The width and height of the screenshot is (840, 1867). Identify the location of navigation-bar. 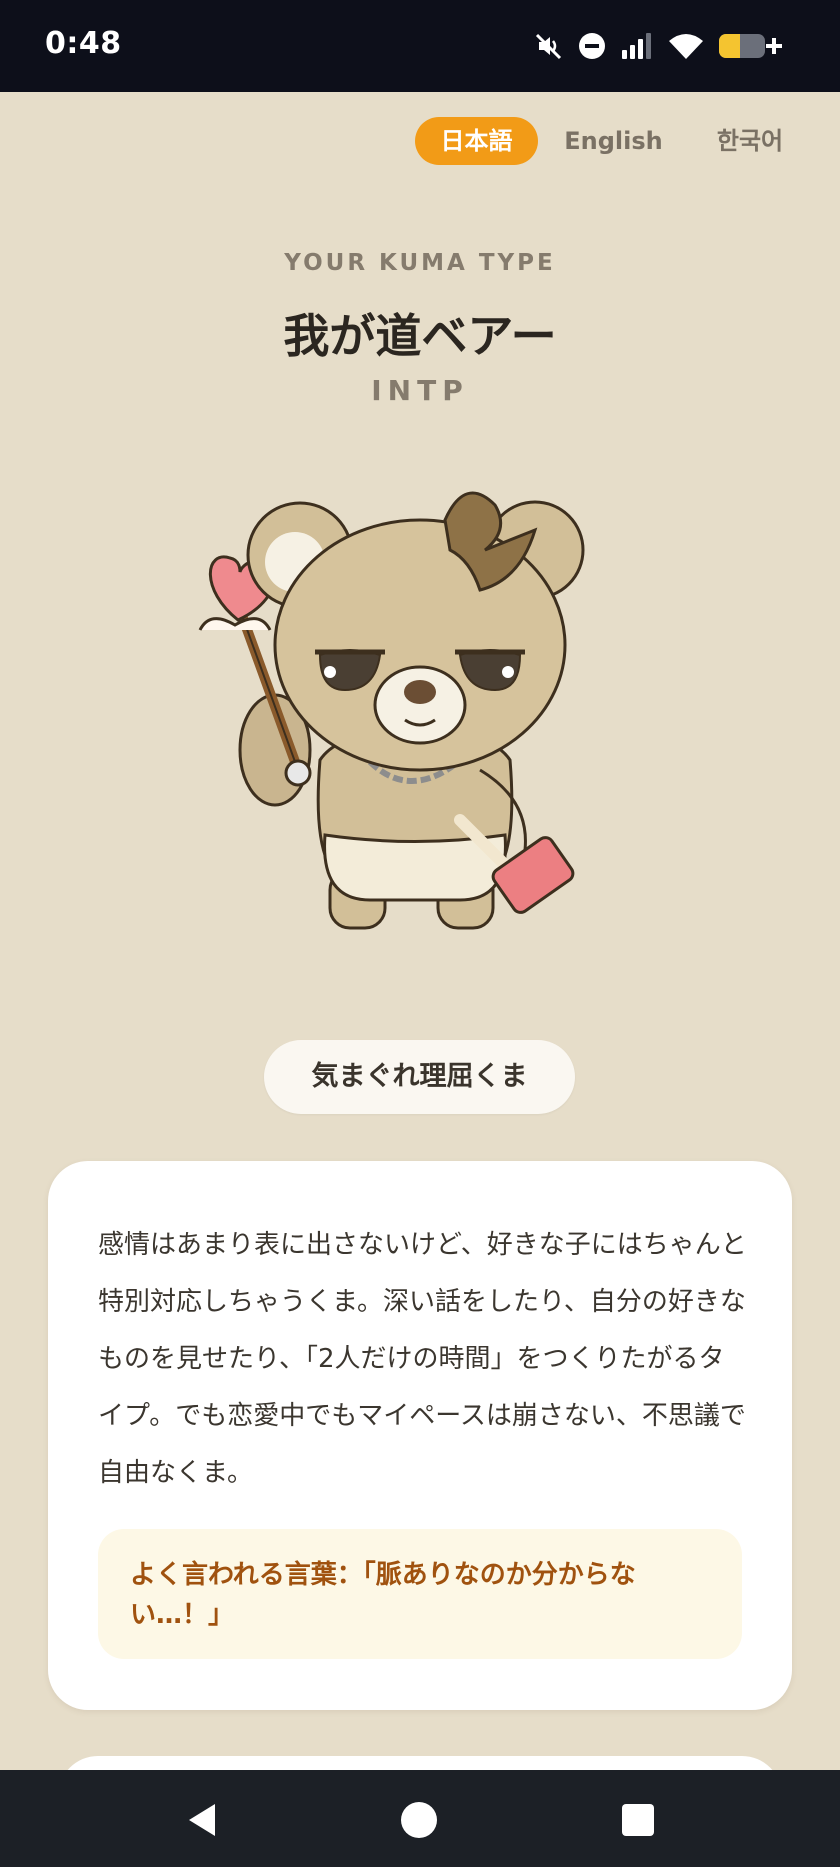
(420, 1818).